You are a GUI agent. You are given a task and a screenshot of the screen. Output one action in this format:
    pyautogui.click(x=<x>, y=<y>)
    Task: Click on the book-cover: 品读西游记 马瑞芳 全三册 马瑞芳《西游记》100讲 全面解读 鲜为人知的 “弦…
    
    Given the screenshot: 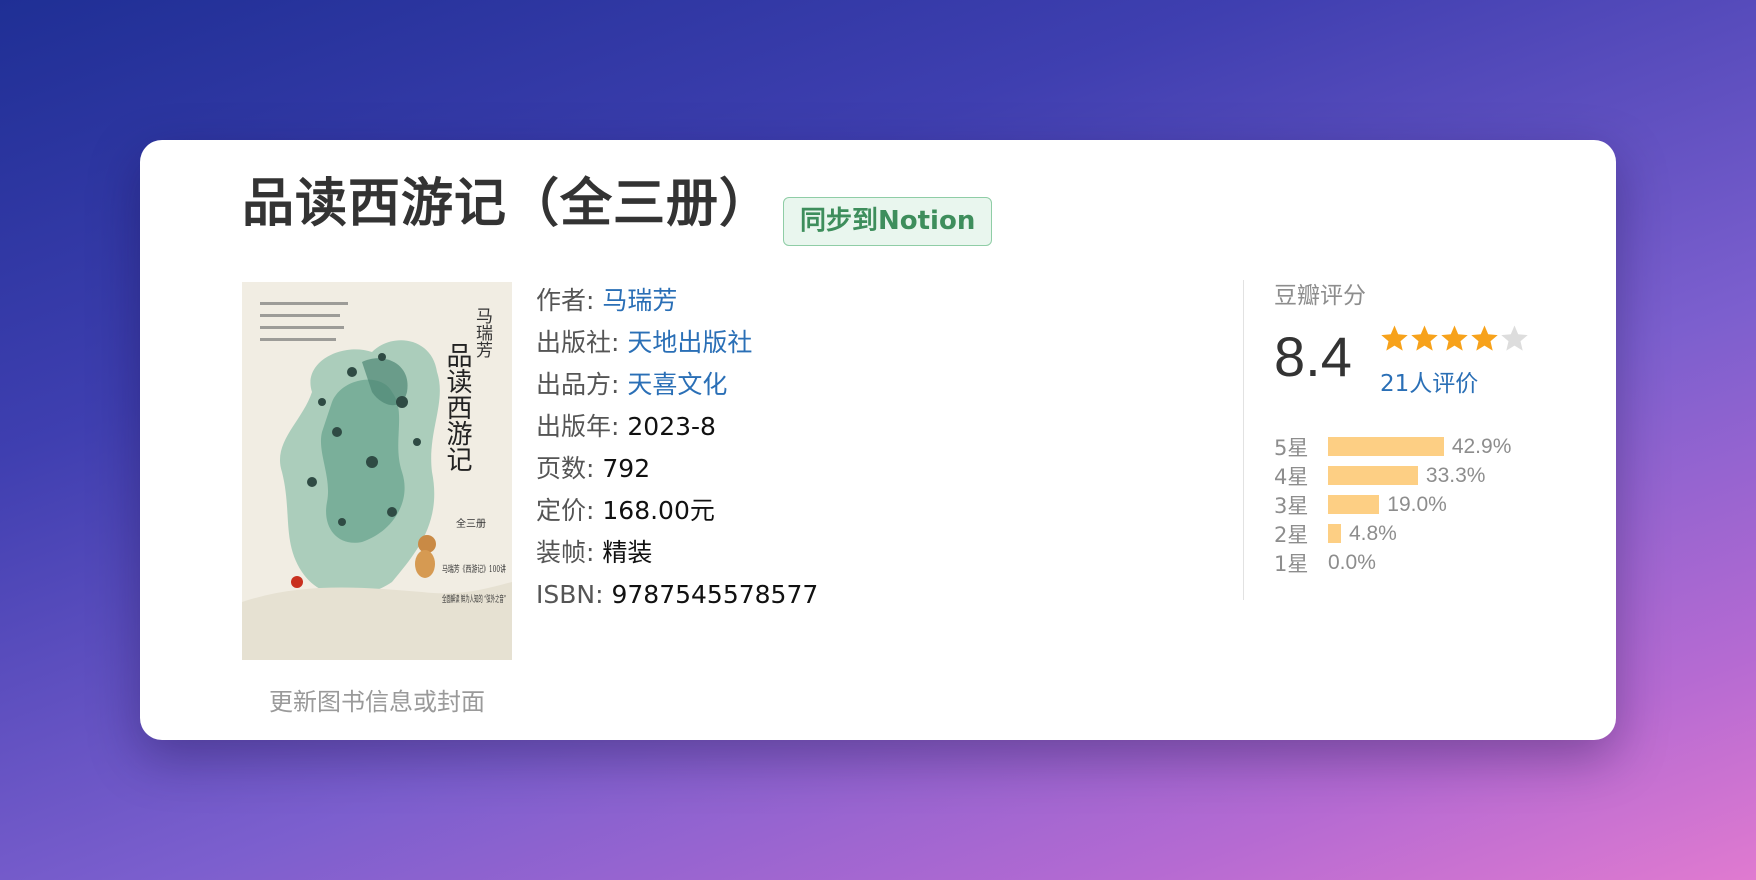 What is the action you would take?
    pyautogui.click(x=377, y=471)
    